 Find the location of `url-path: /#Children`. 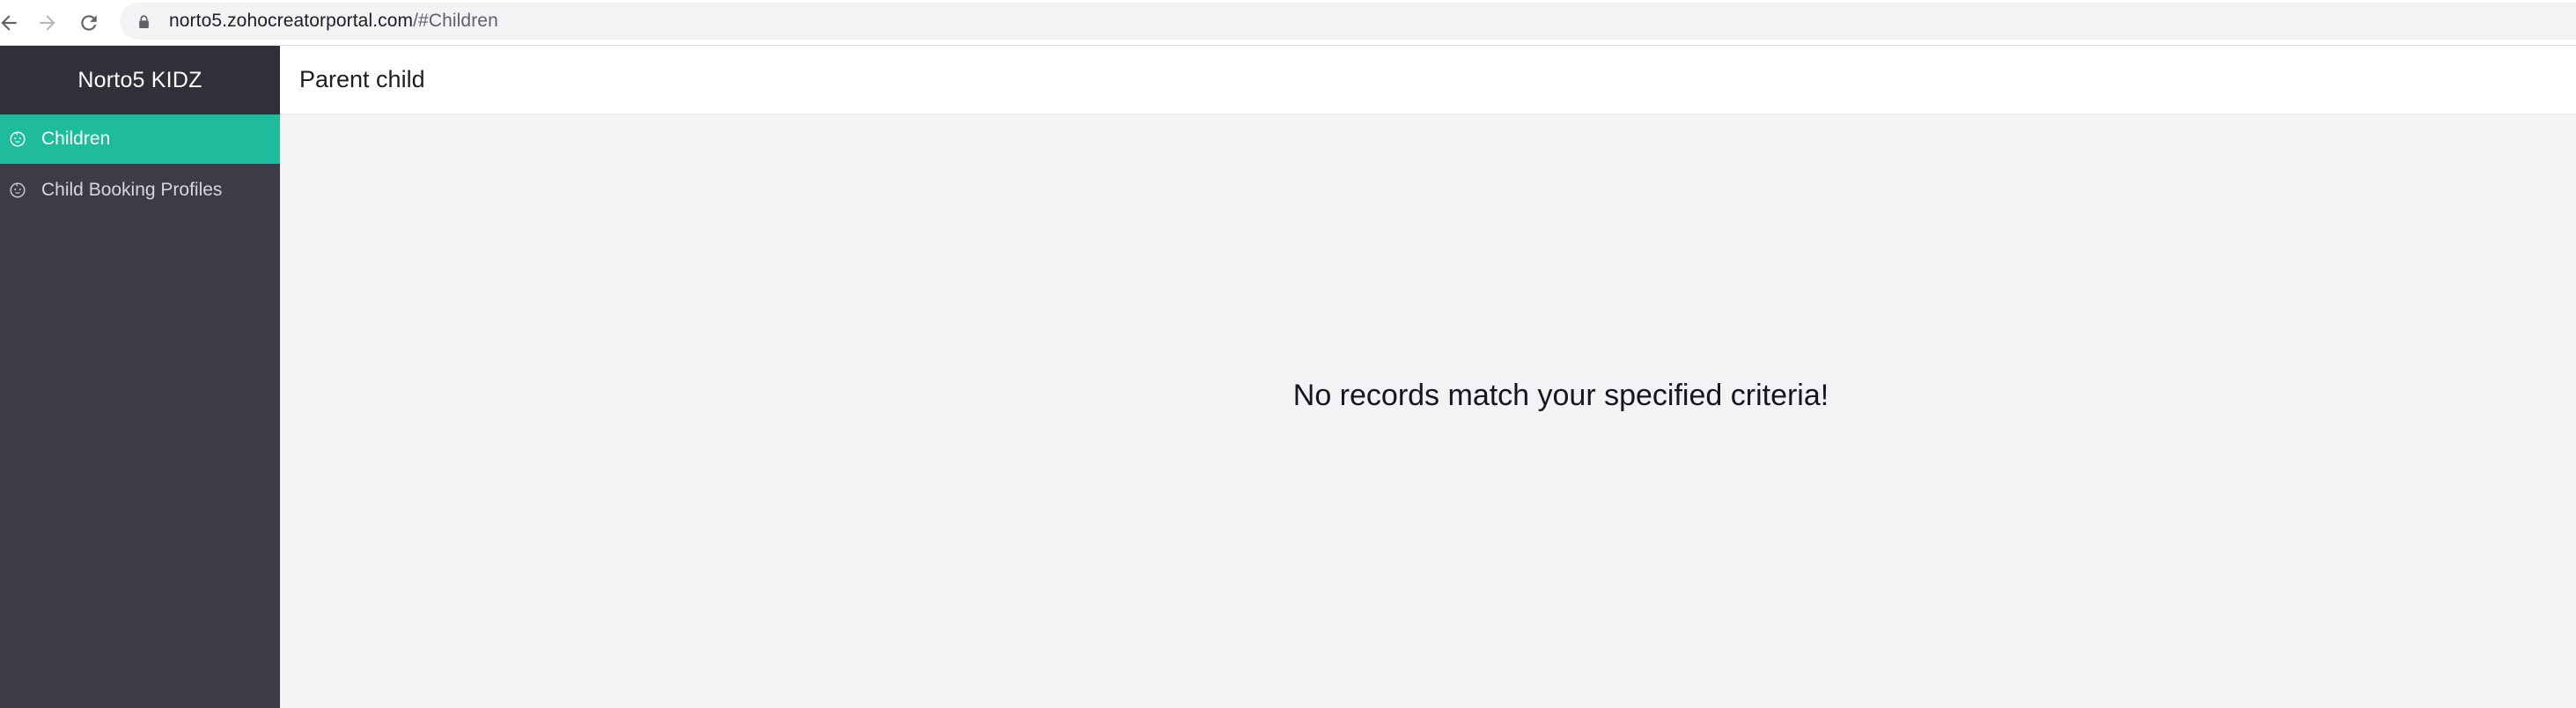

url-path: /#Children is located at coordinates (456, 21).